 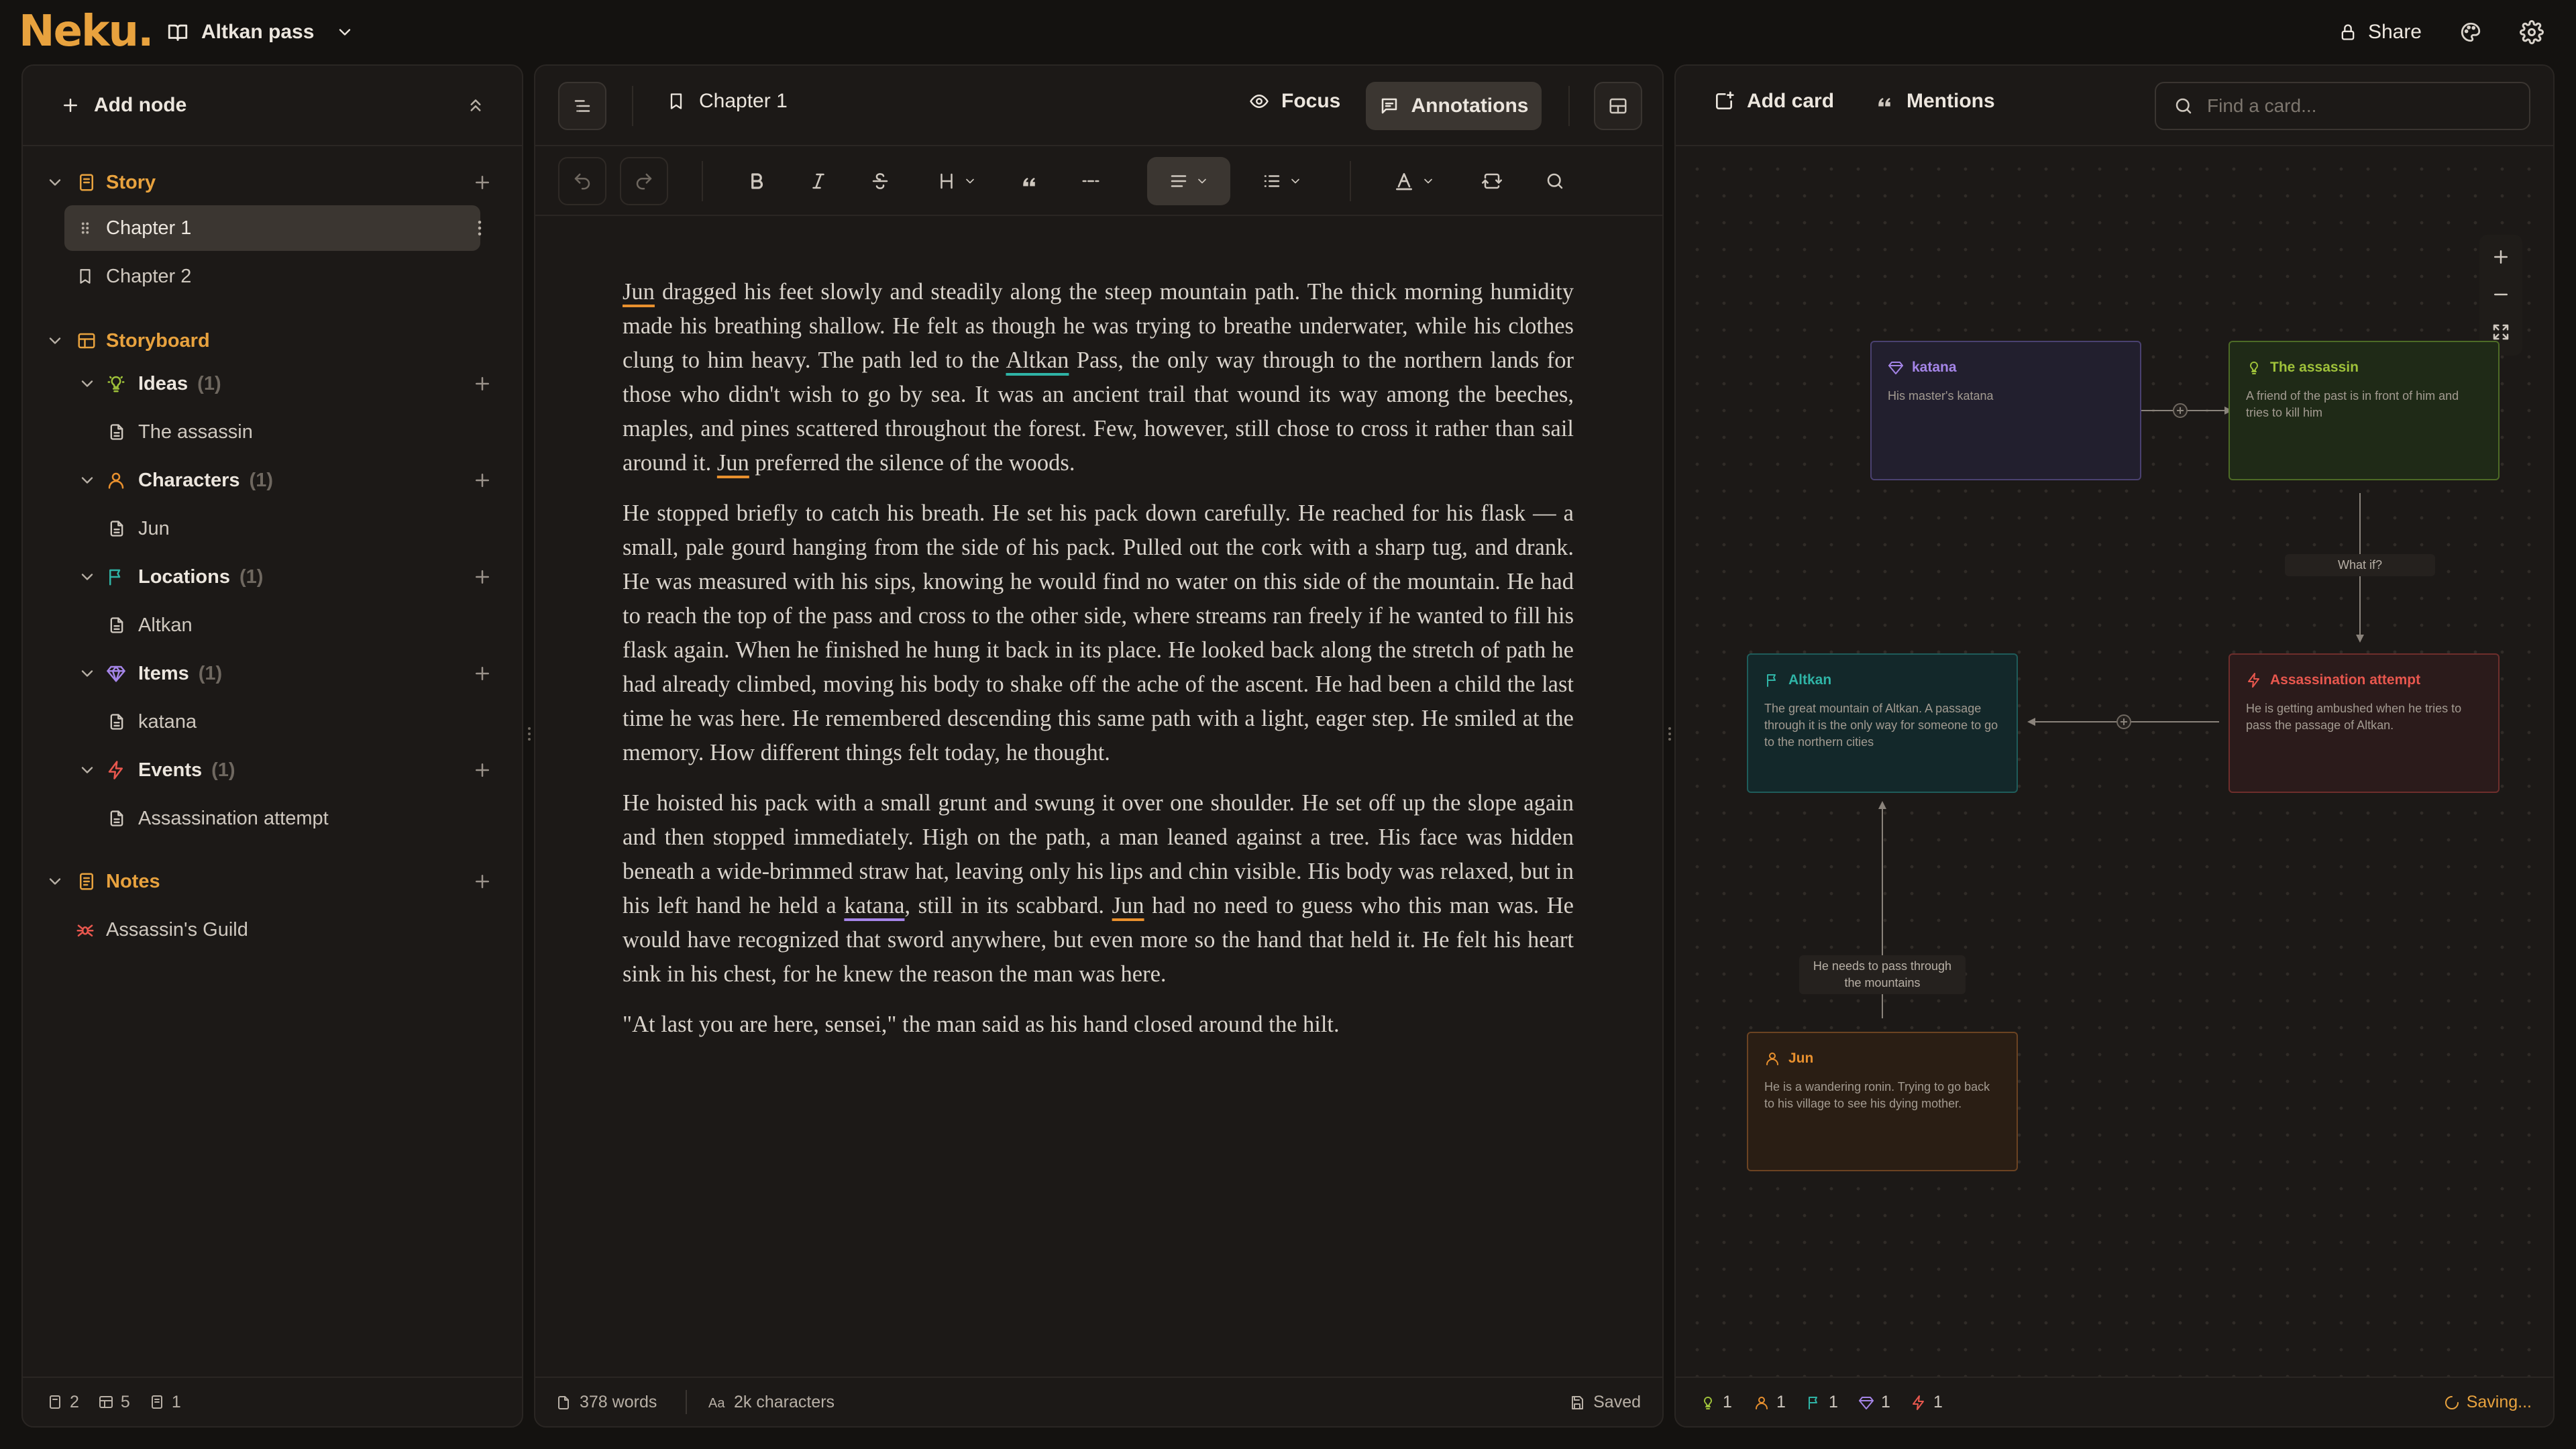 I want to click on font-size-icon: Aa, so click(x=716, y=1403).